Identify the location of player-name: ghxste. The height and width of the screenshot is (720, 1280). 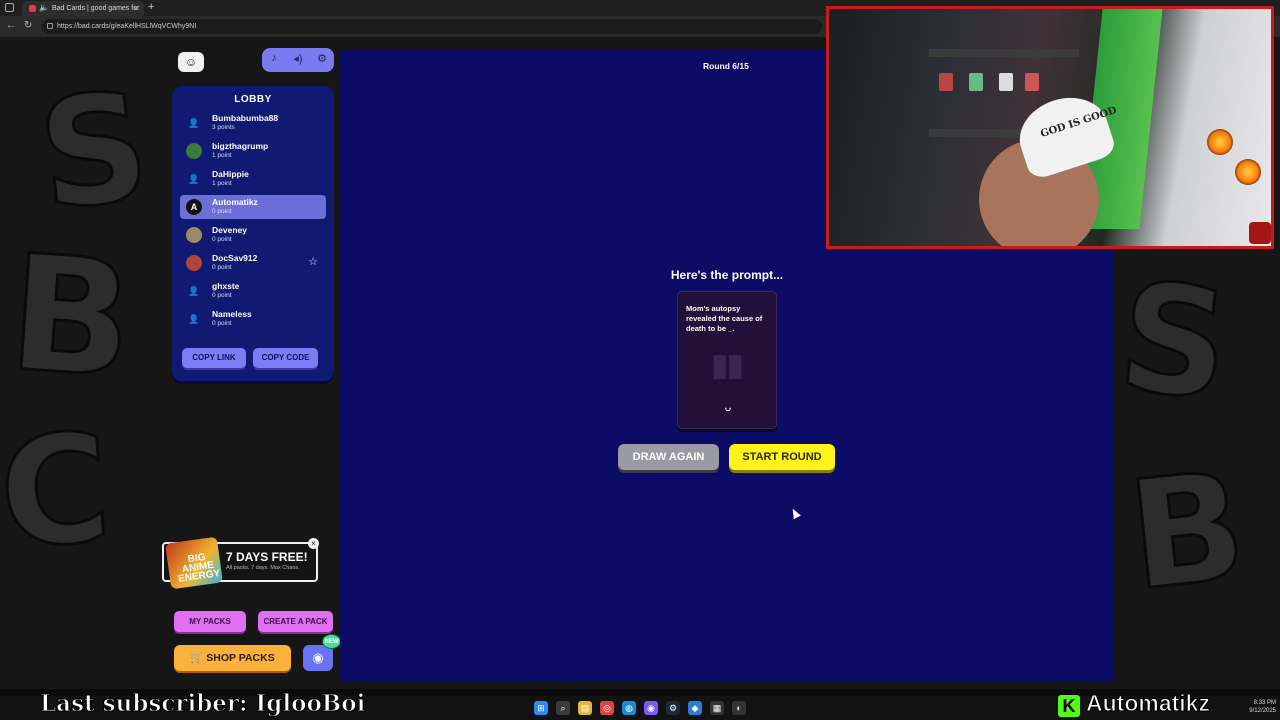
(226, 286).